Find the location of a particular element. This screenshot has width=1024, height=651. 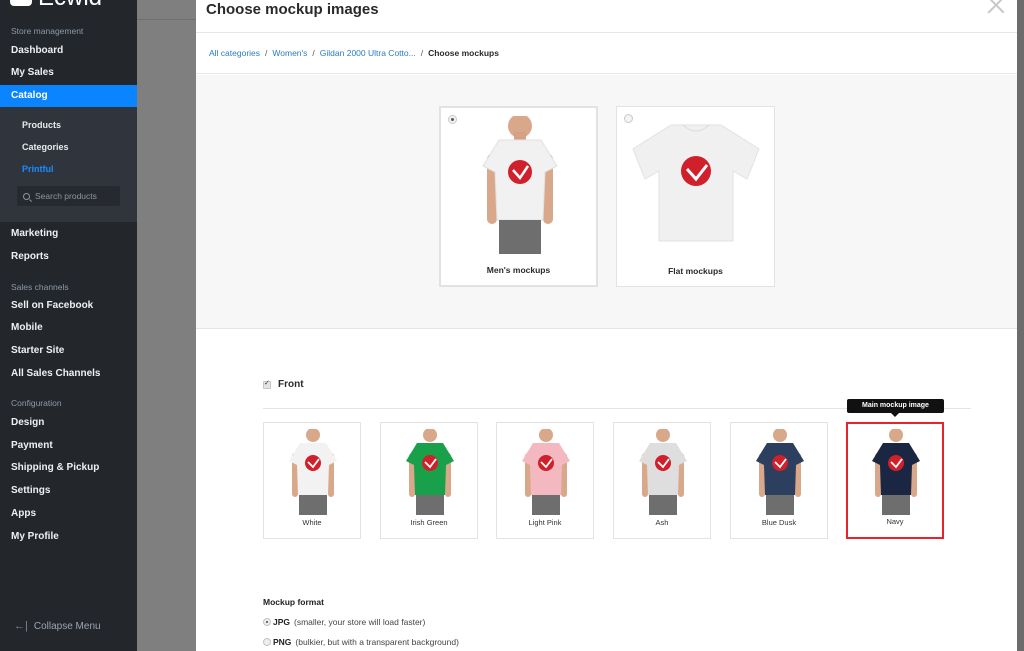

modal-backdrop-right is located at coordinates (1020, 325).